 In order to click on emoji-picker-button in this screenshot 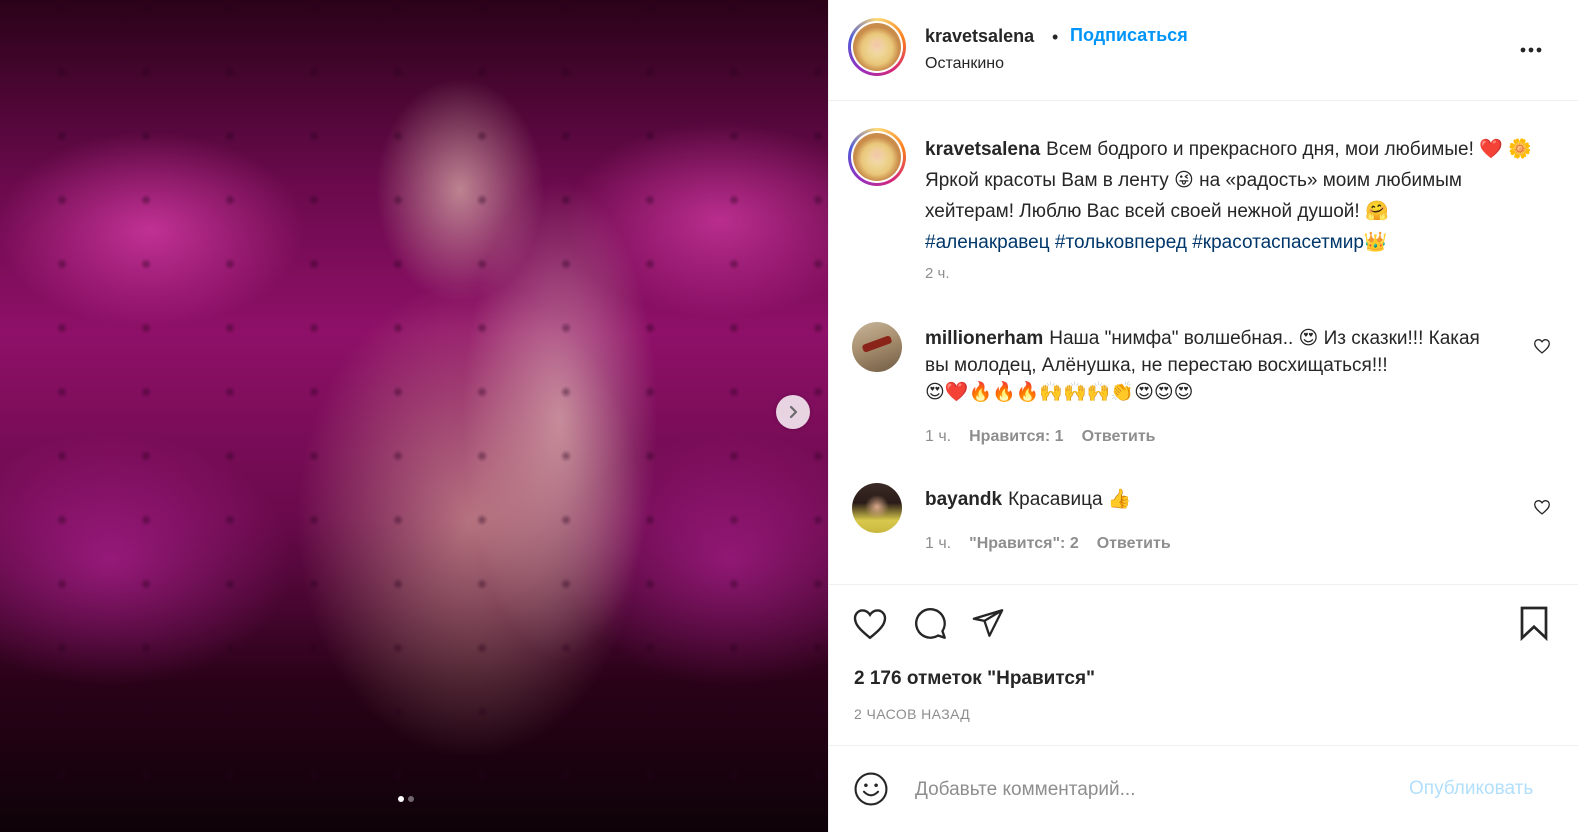, I will do `click(871, 789)`.